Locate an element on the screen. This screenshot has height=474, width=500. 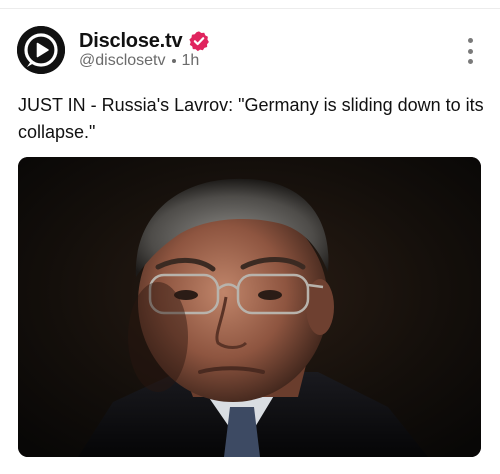
author-meta-row: @disclosetv 1h is located at coordinates (139, 61).